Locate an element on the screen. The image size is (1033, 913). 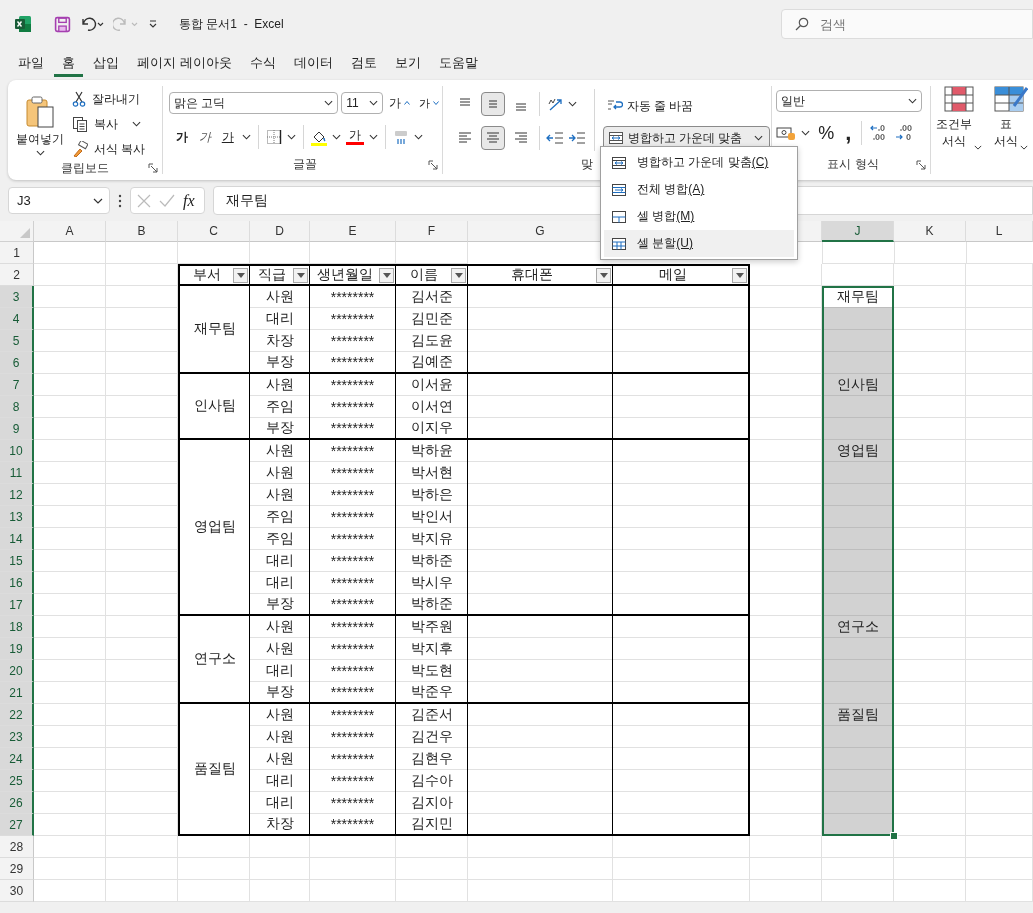
table-cell: 김준서 is located at coordinates (432, 715).